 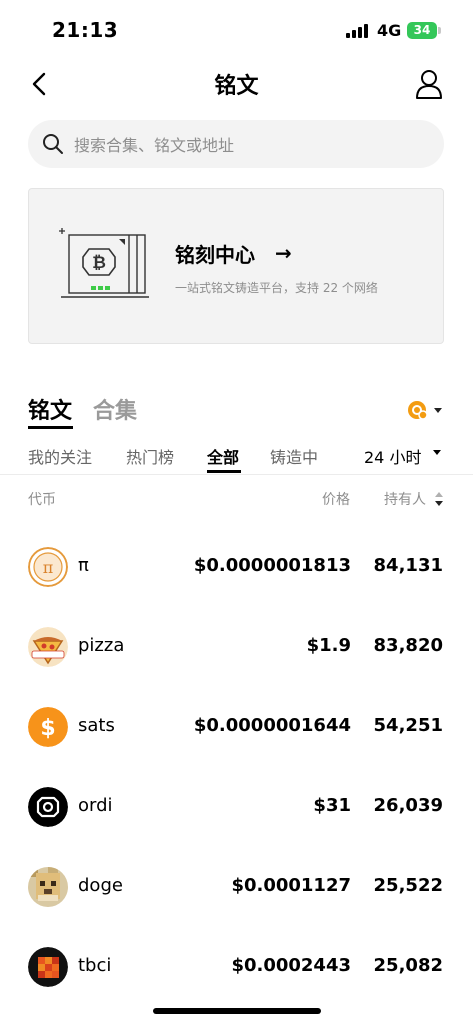 I want to click on network-type: 4G, so click(x=389, y=30).